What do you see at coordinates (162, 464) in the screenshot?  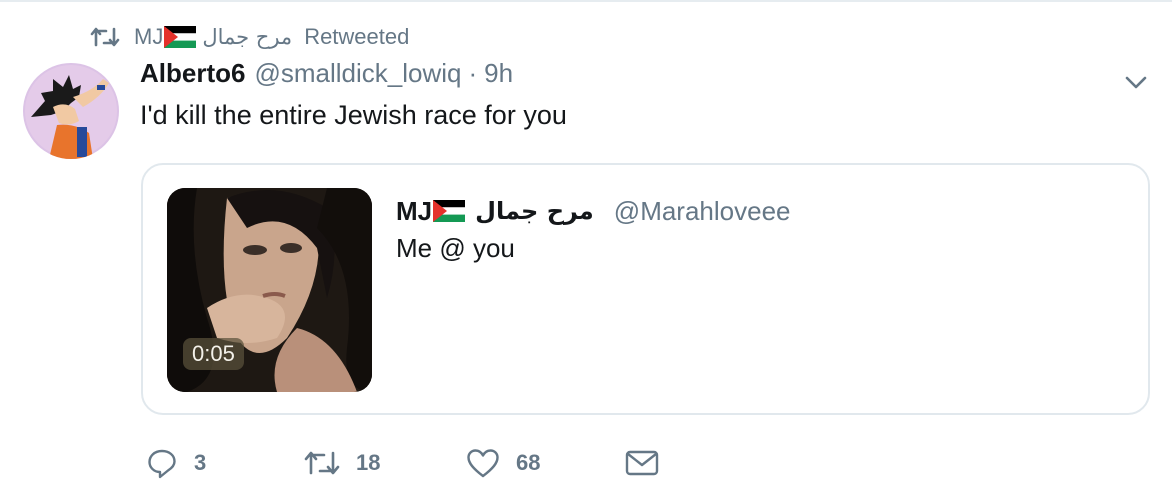 I see `reply-icon` at bounding box center [162, 464].